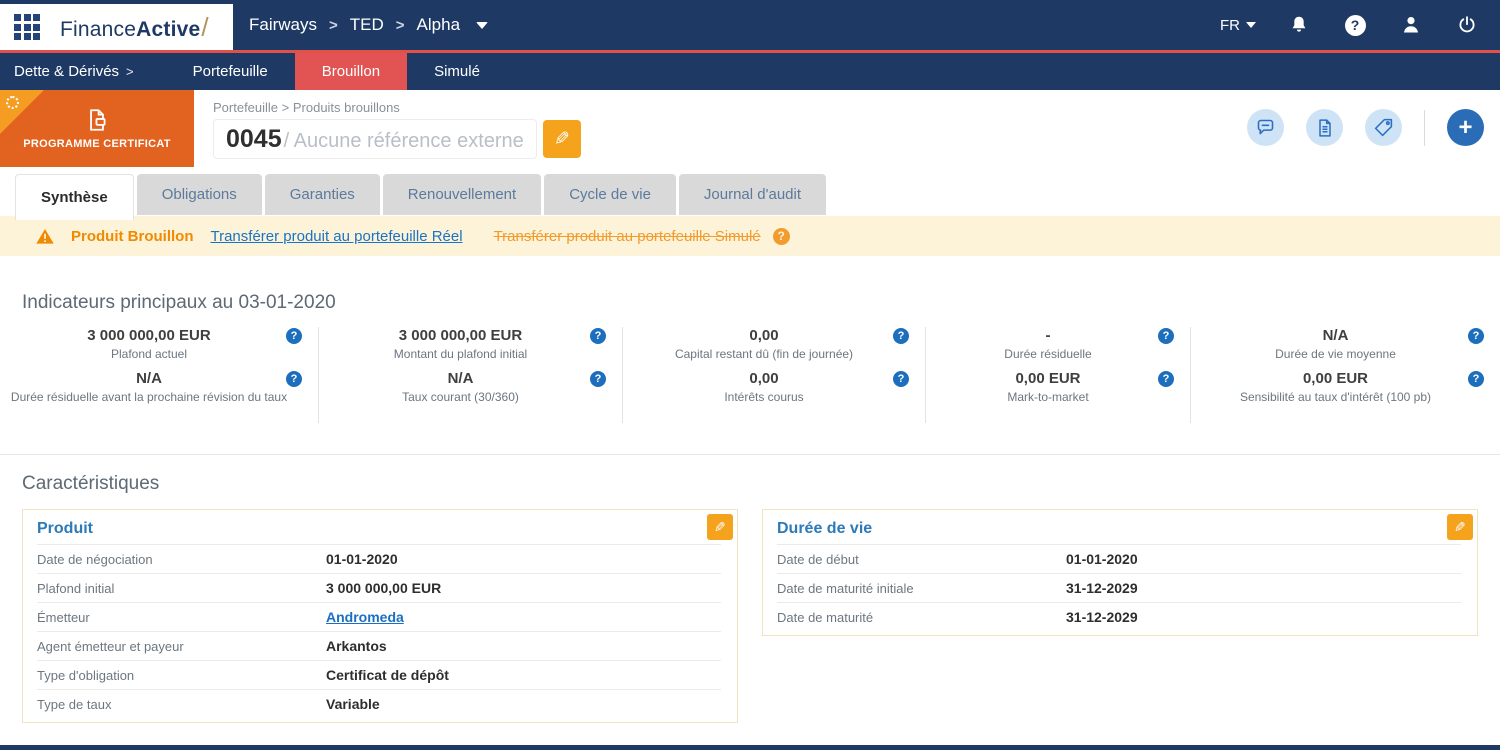 This screenshot has height=750, width=1500. I want to click on table-row: Plafond initial 3 000 000,00 EUR, so click(379, 587).